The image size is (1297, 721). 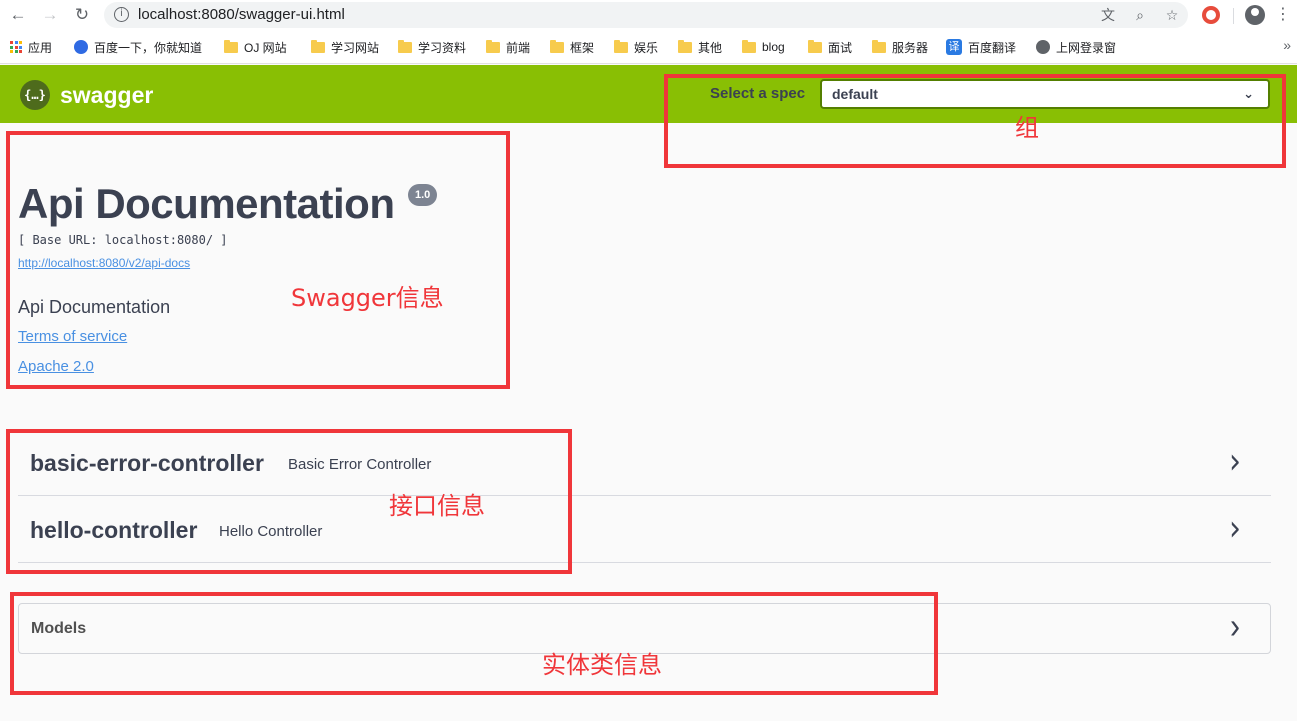 I want to click on bookmark-label: 其他, so click(x=710, y=47).